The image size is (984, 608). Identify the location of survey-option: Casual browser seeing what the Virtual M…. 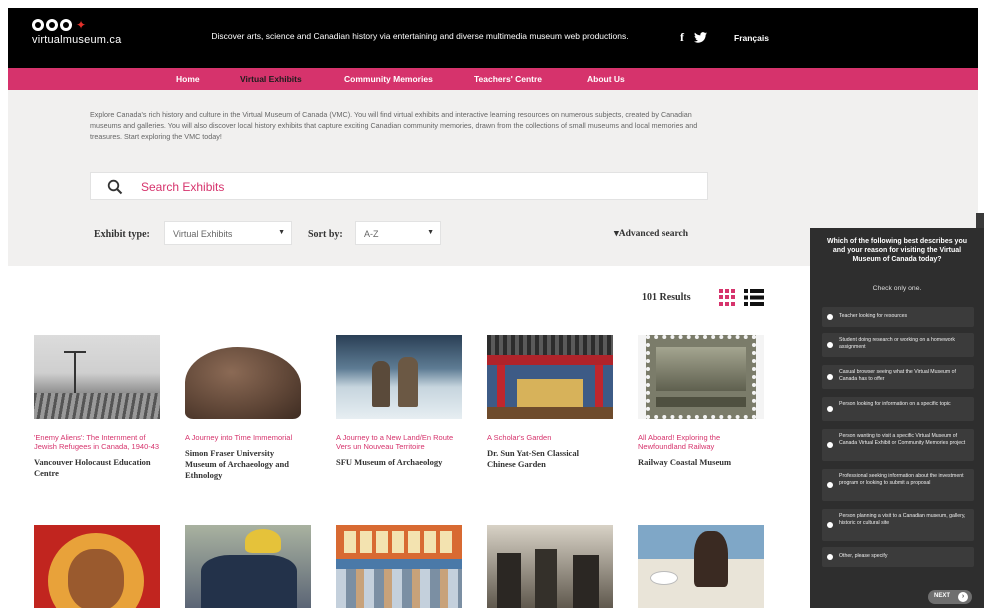
(898, 377).